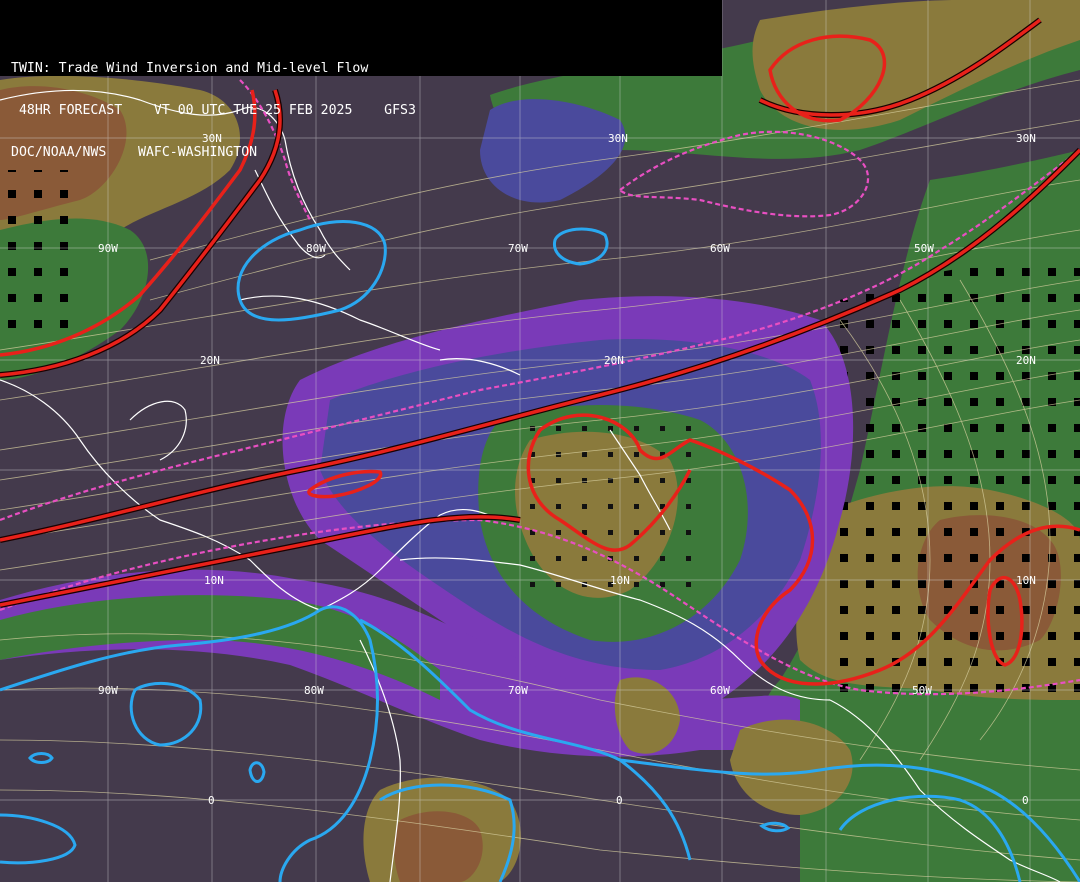  Describe the element at coordinates (952, 480) in the screenshot. I see `dots-east` at that location.